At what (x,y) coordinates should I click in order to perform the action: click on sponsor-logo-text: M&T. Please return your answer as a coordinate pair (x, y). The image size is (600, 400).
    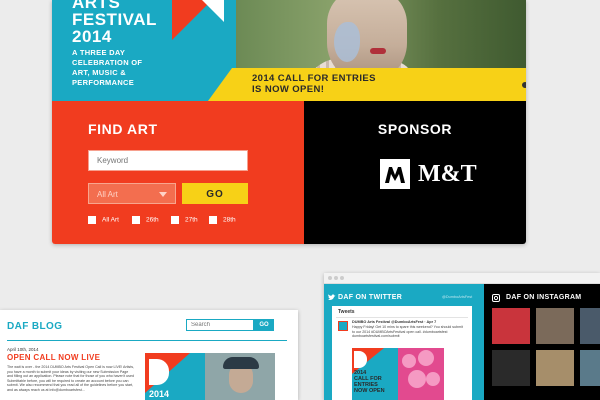
    Looking at the image, I should click on (447, 174).